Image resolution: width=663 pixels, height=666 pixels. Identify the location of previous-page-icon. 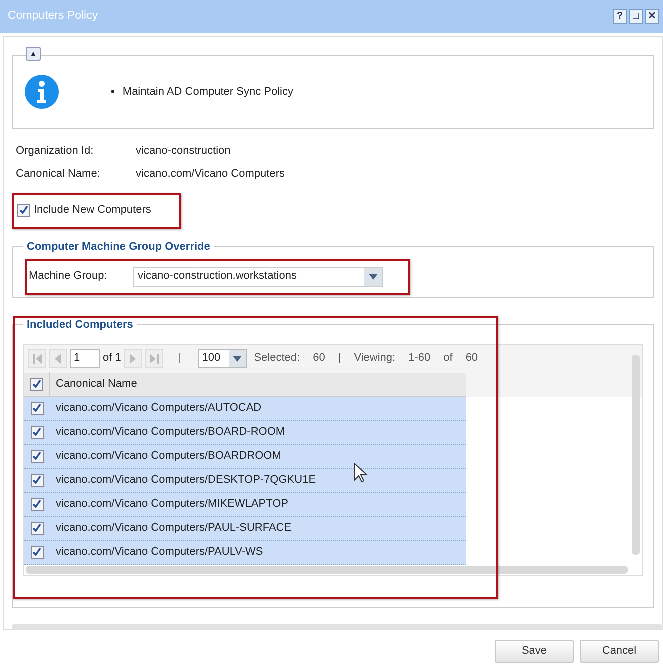
(58, 359).